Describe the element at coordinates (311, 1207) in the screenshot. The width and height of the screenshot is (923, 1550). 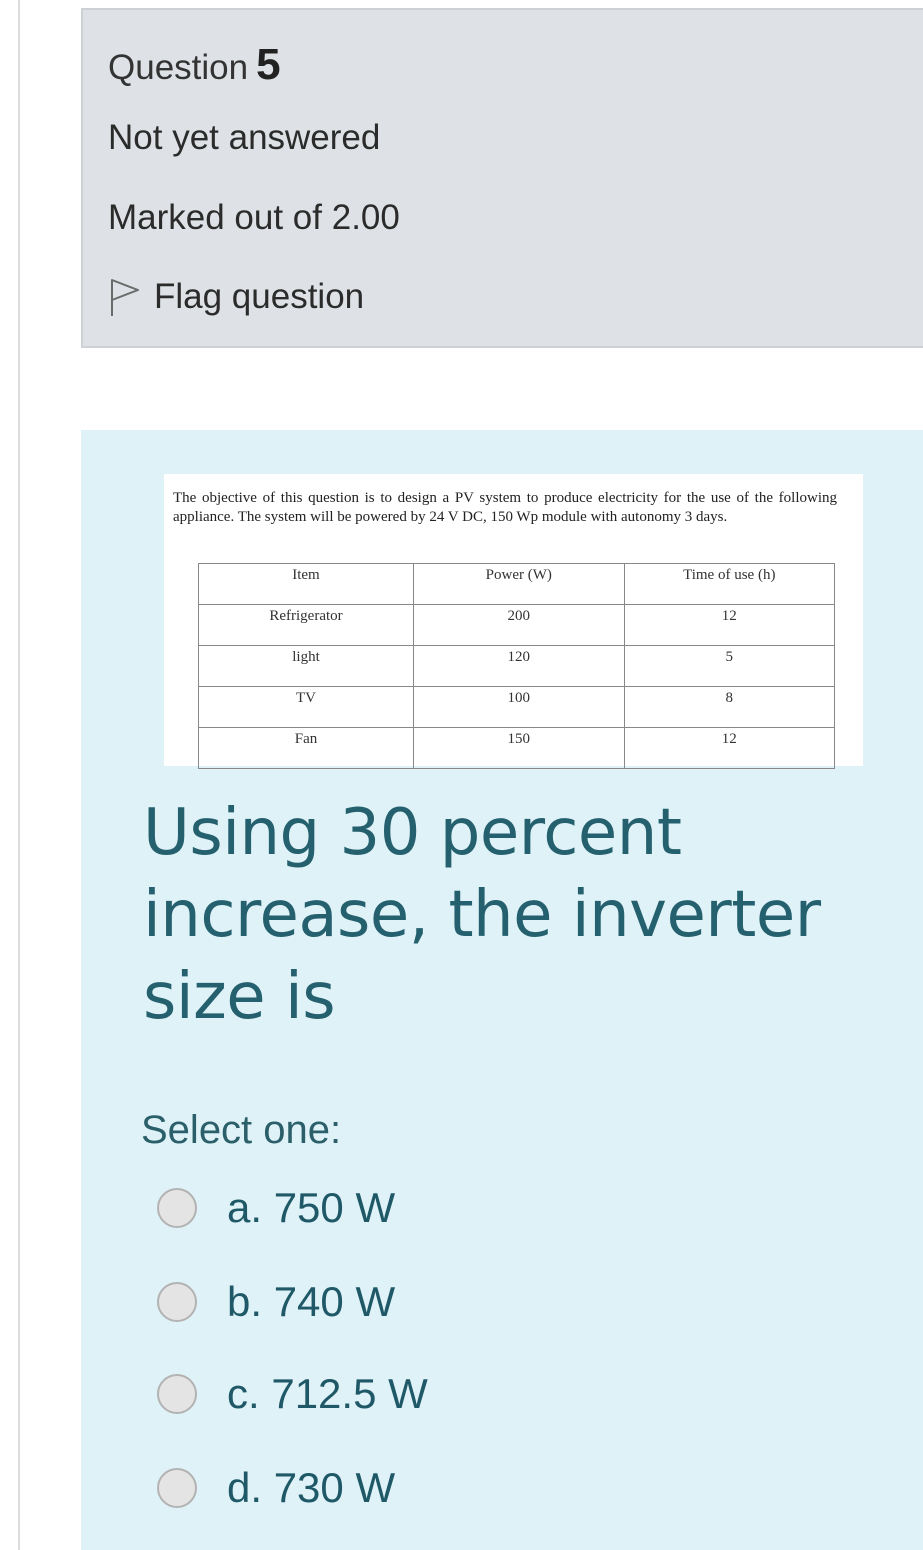
I see `option-label: a. 750 W` at that location.